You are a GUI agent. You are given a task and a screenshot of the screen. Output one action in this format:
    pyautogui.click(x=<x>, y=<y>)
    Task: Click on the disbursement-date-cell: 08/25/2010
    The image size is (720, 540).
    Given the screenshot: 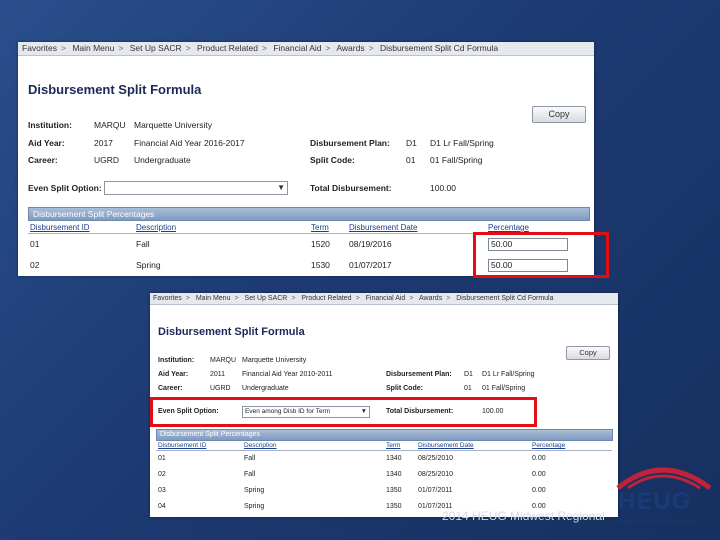 What is the action you would take?
    pyautogui.click(x=436, y=458)
    